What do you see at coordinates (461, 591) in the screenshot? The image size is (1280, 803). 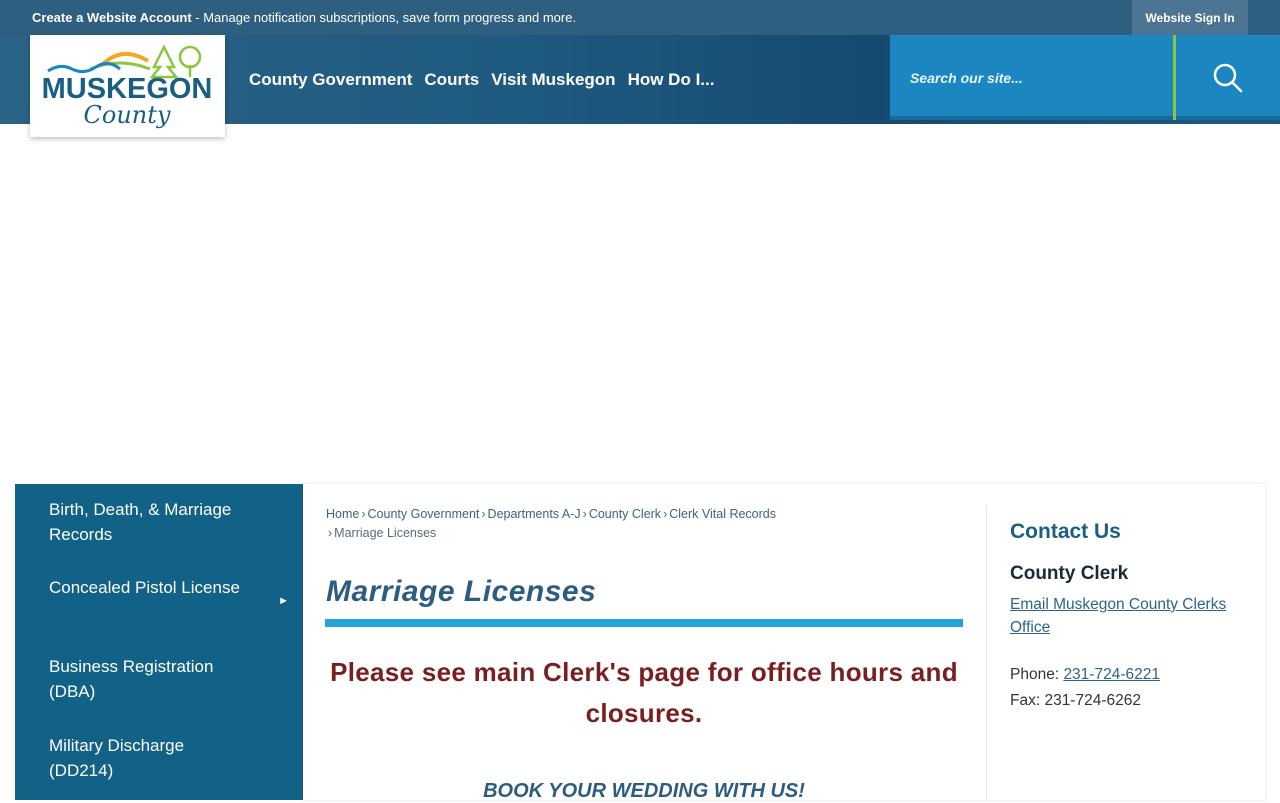 I see `page-title: Marriage Licenses` at bounding box center [461, 591].